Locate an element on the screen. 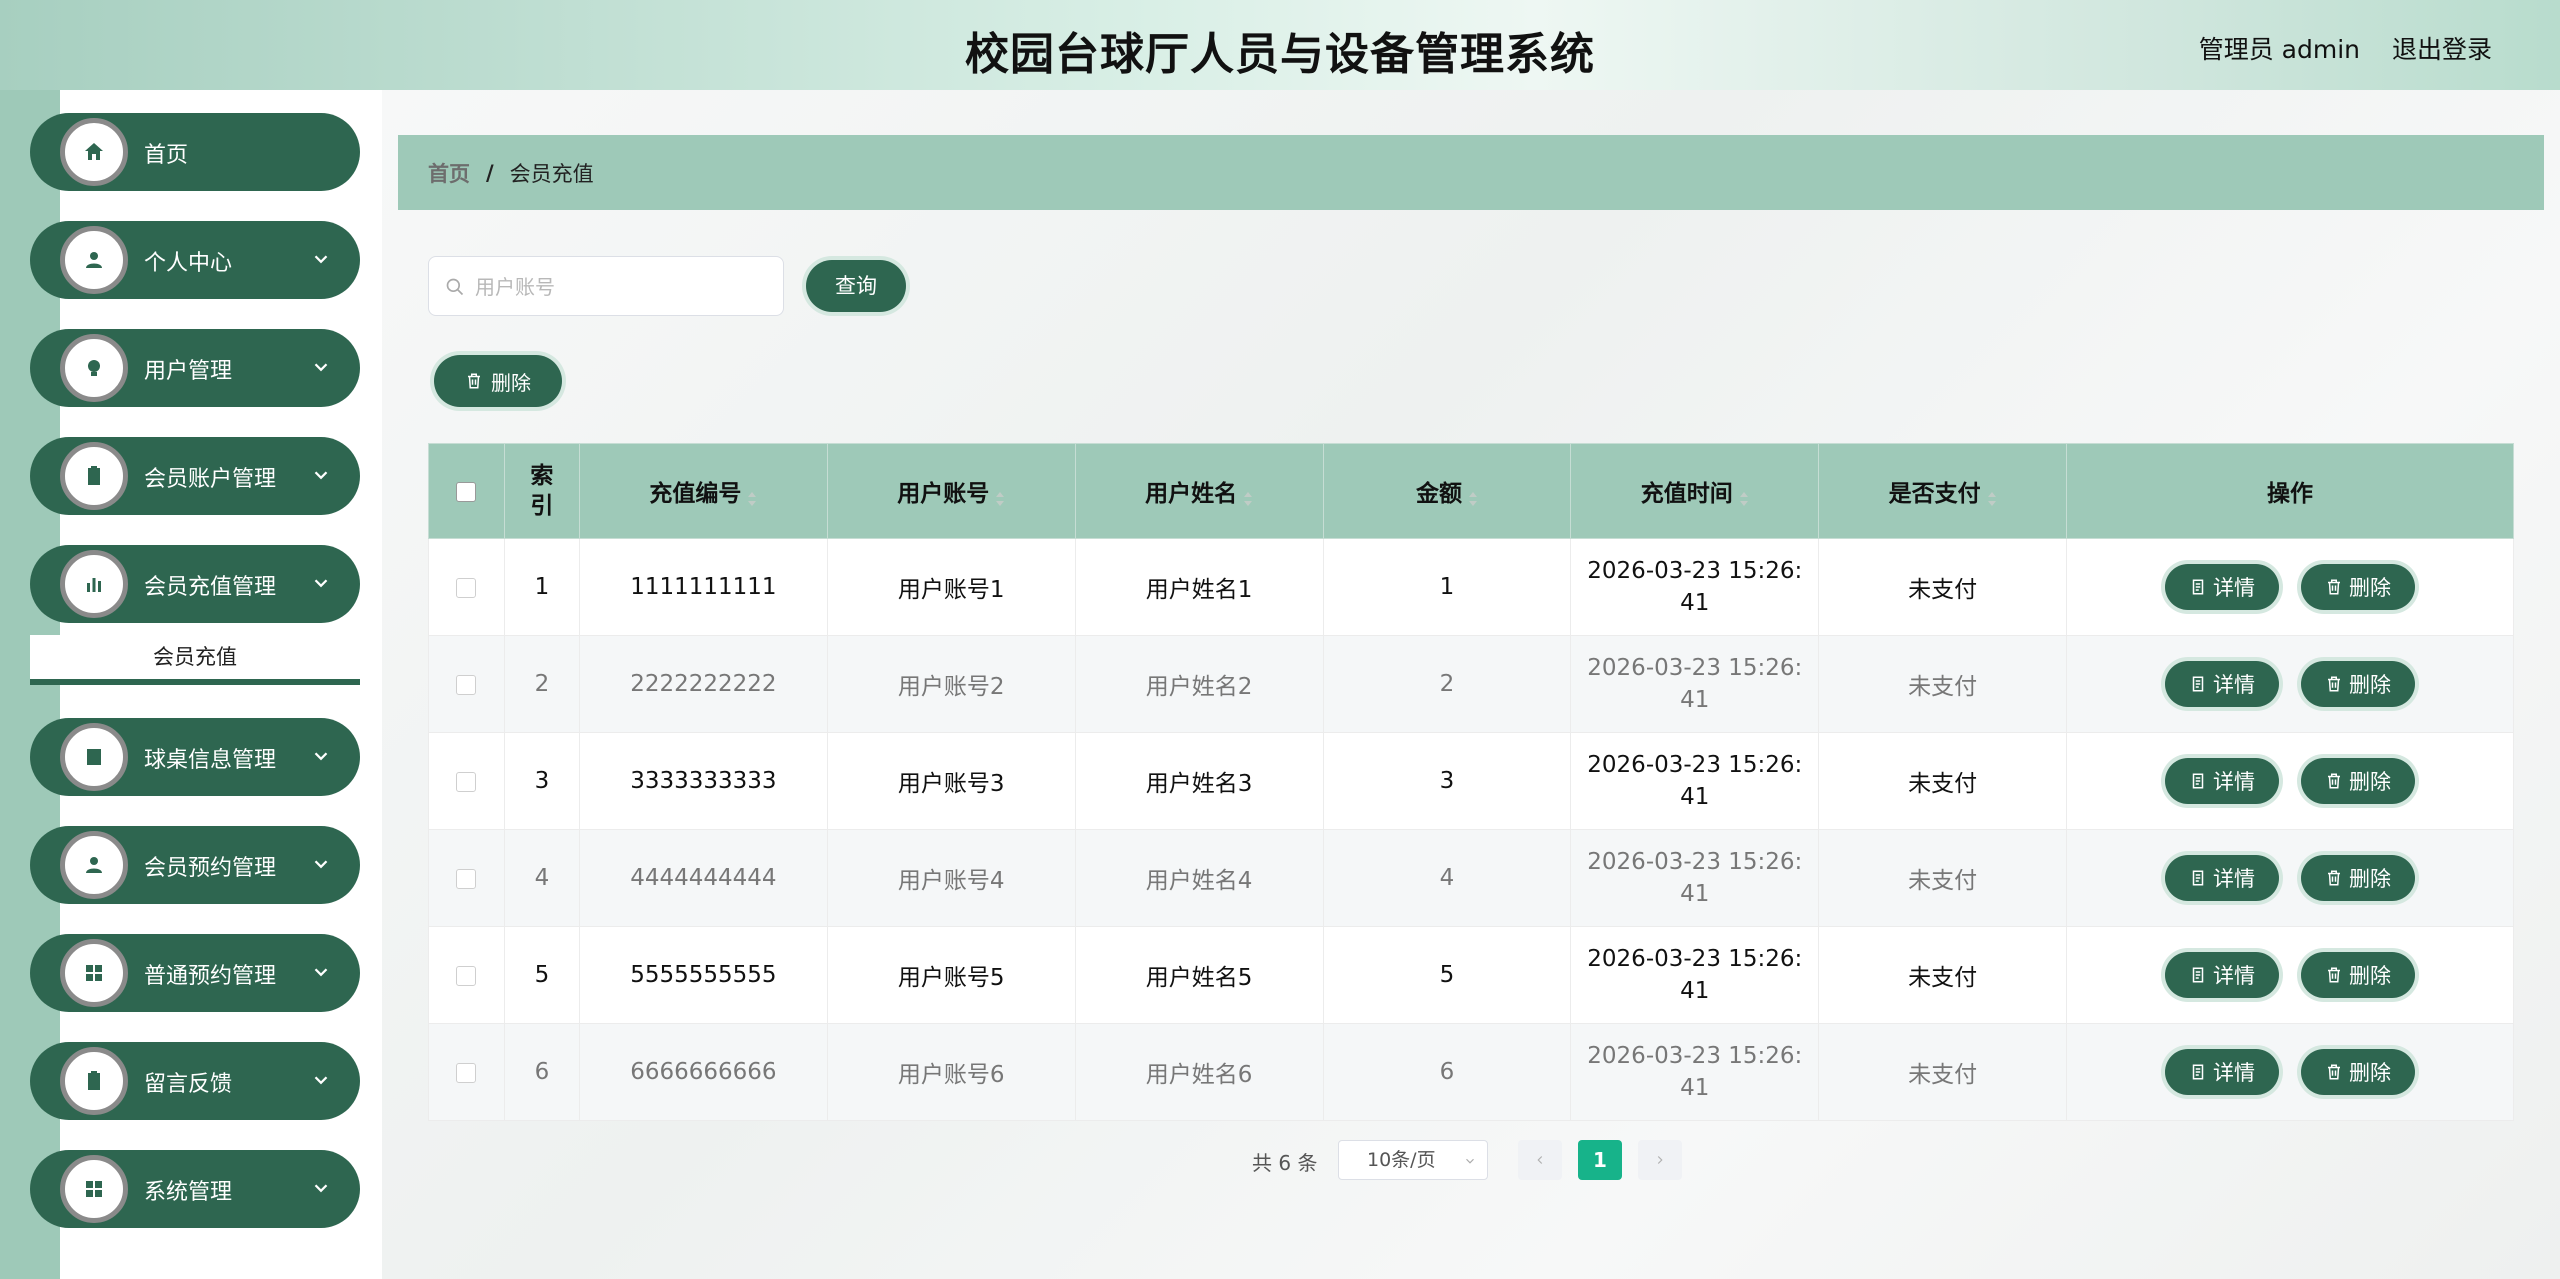  sidebar-item-label: 会员充值管理 is located at coordinates (210, 587).